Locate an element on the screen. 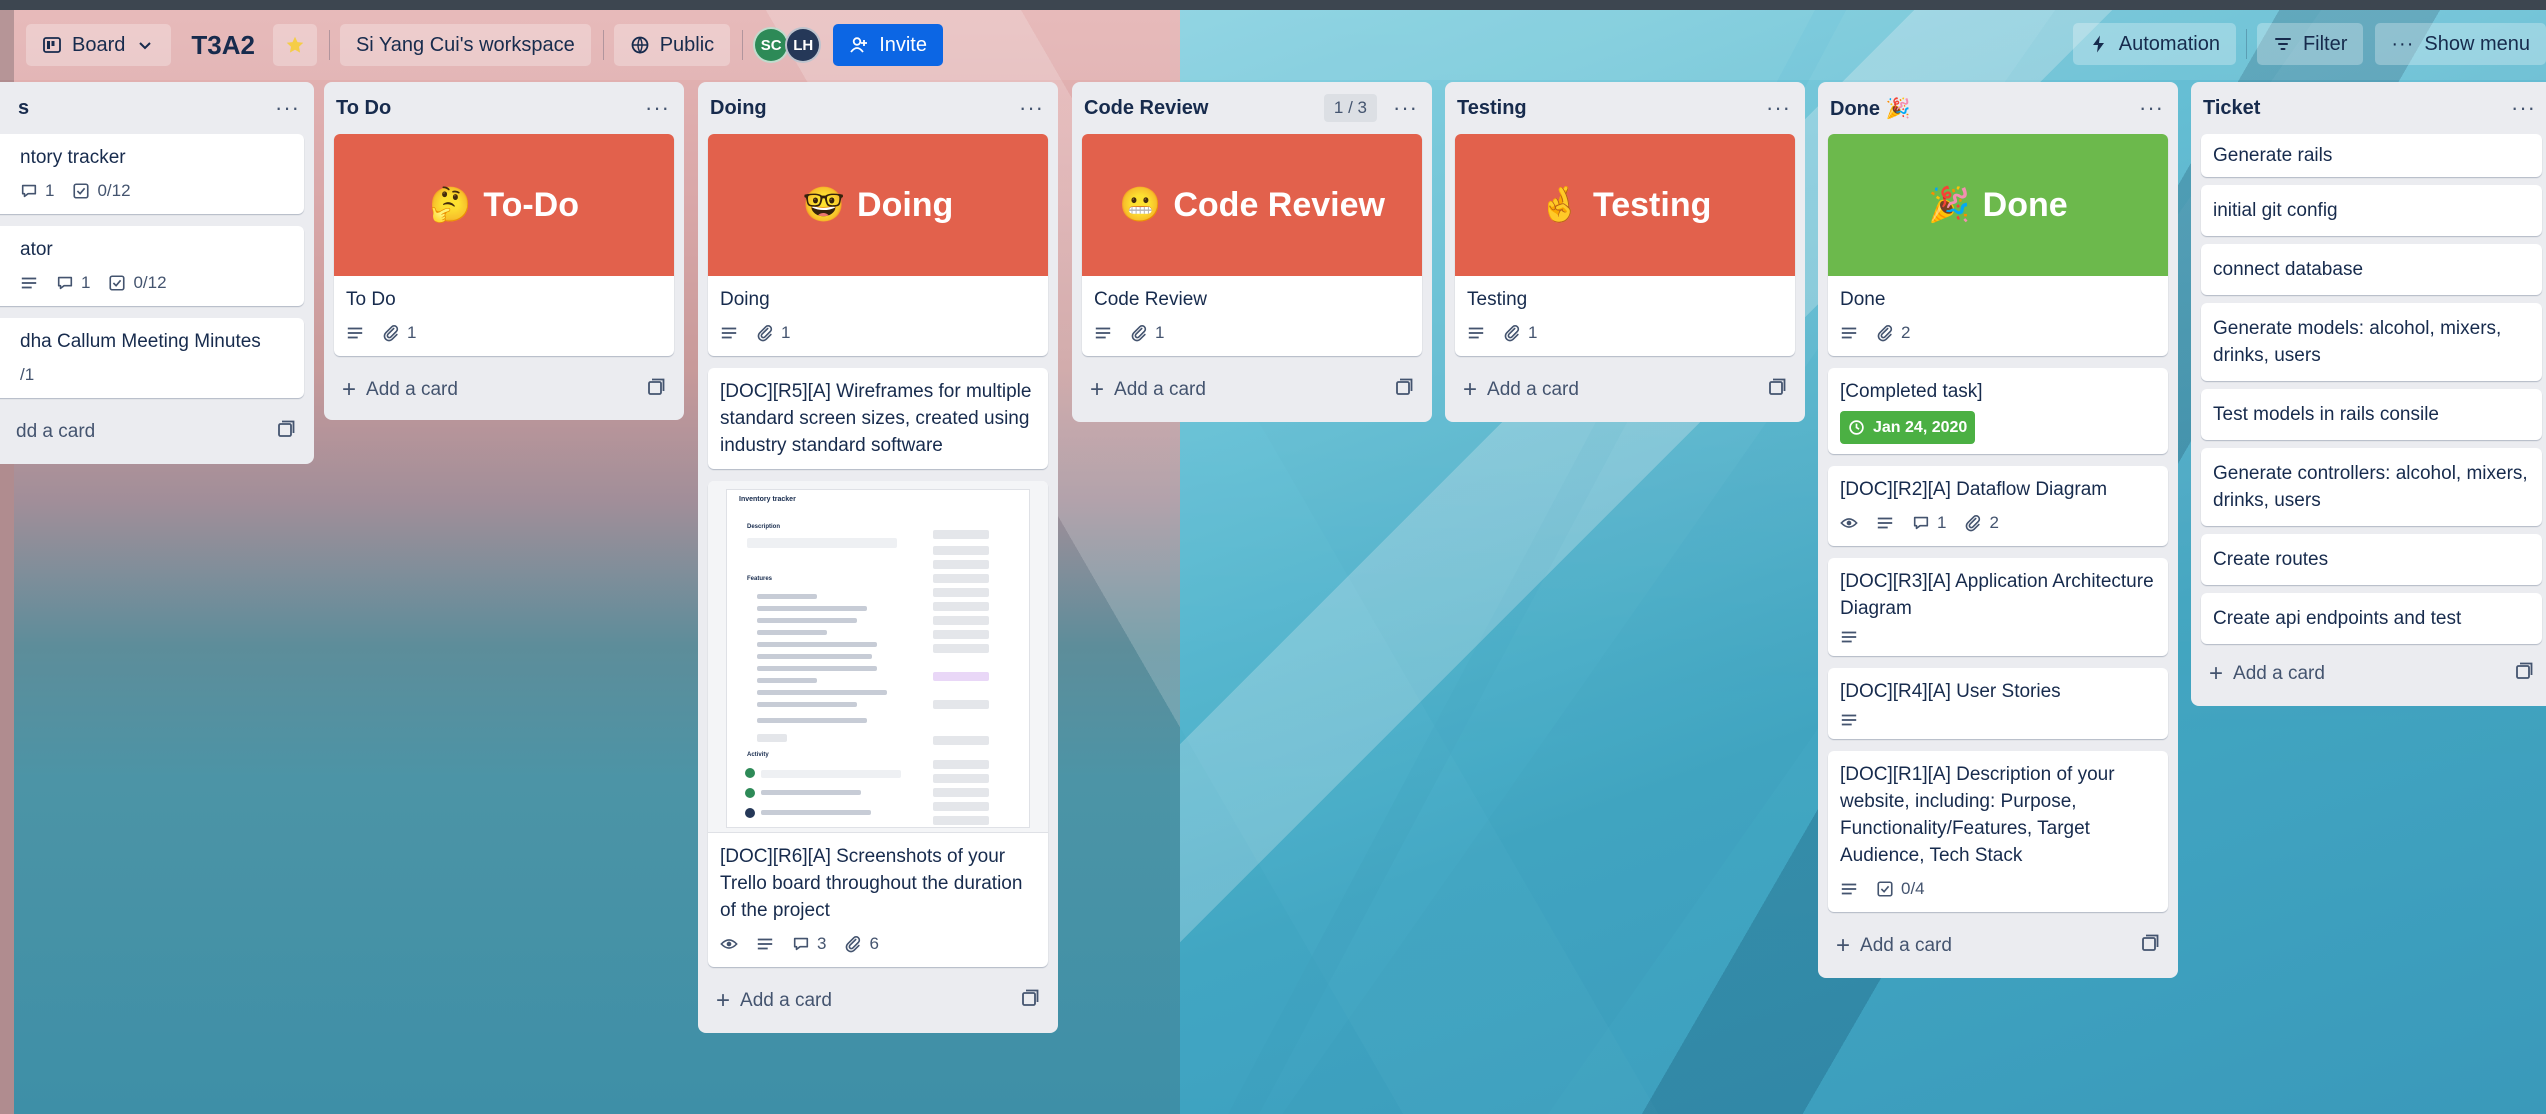 This screenshot has height=1114, width=2546. board-title: T3A2 is located at coordinates (223, 45).